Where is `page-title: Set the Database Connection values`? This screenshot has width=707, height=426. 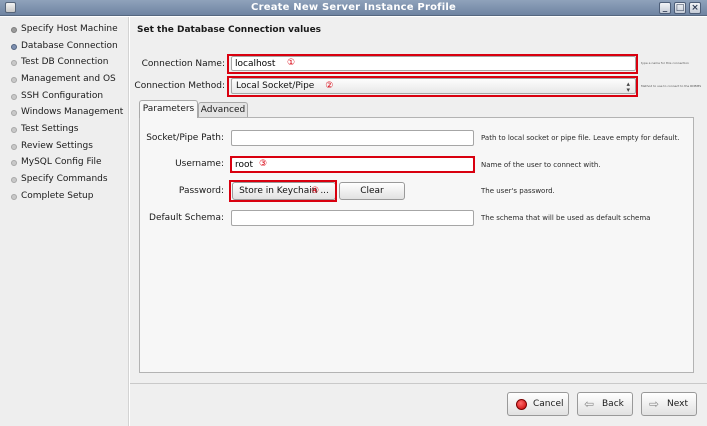
page-title: Set the Database Connection values is located at coordinates (229, 30).